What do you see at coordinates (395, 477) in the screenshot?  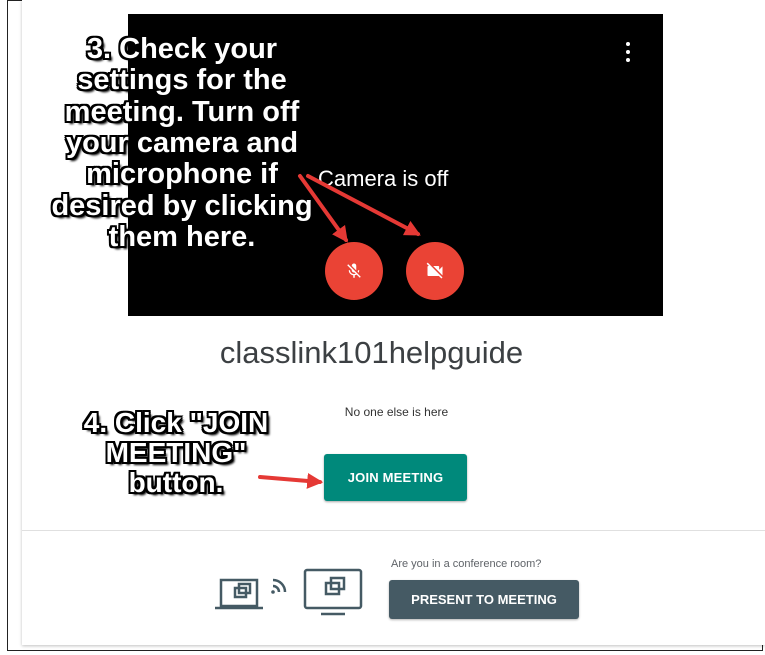 I see `join-meeting-button: JOIN MEETING` at bounding box center [395, 477].